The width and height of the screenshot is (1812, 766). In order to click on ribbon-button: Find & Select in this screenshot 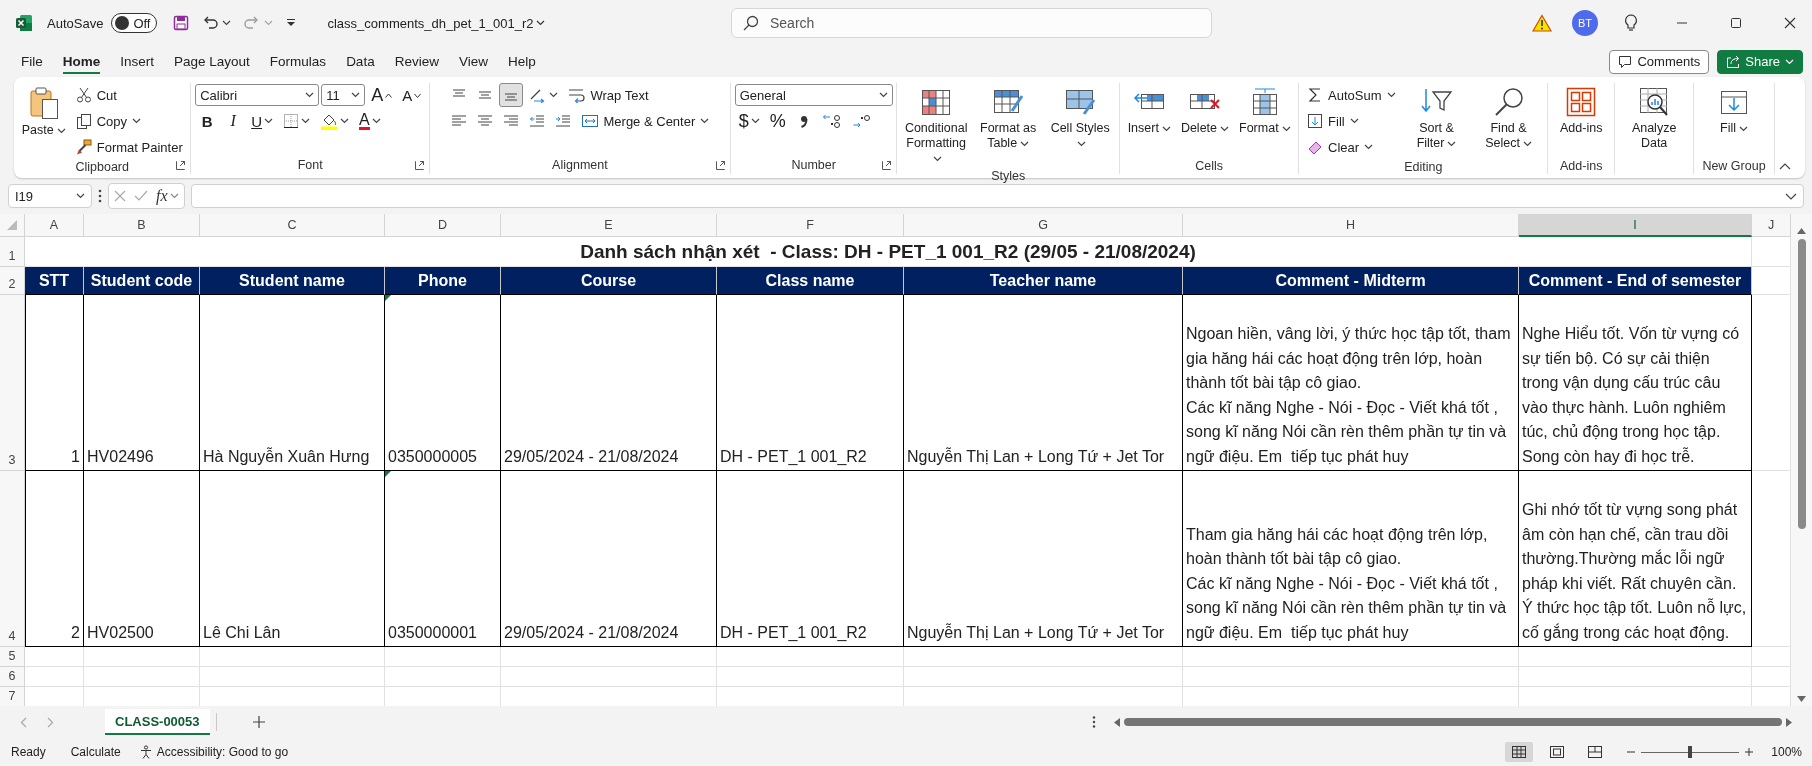, I will do `click(1508, 120)`.